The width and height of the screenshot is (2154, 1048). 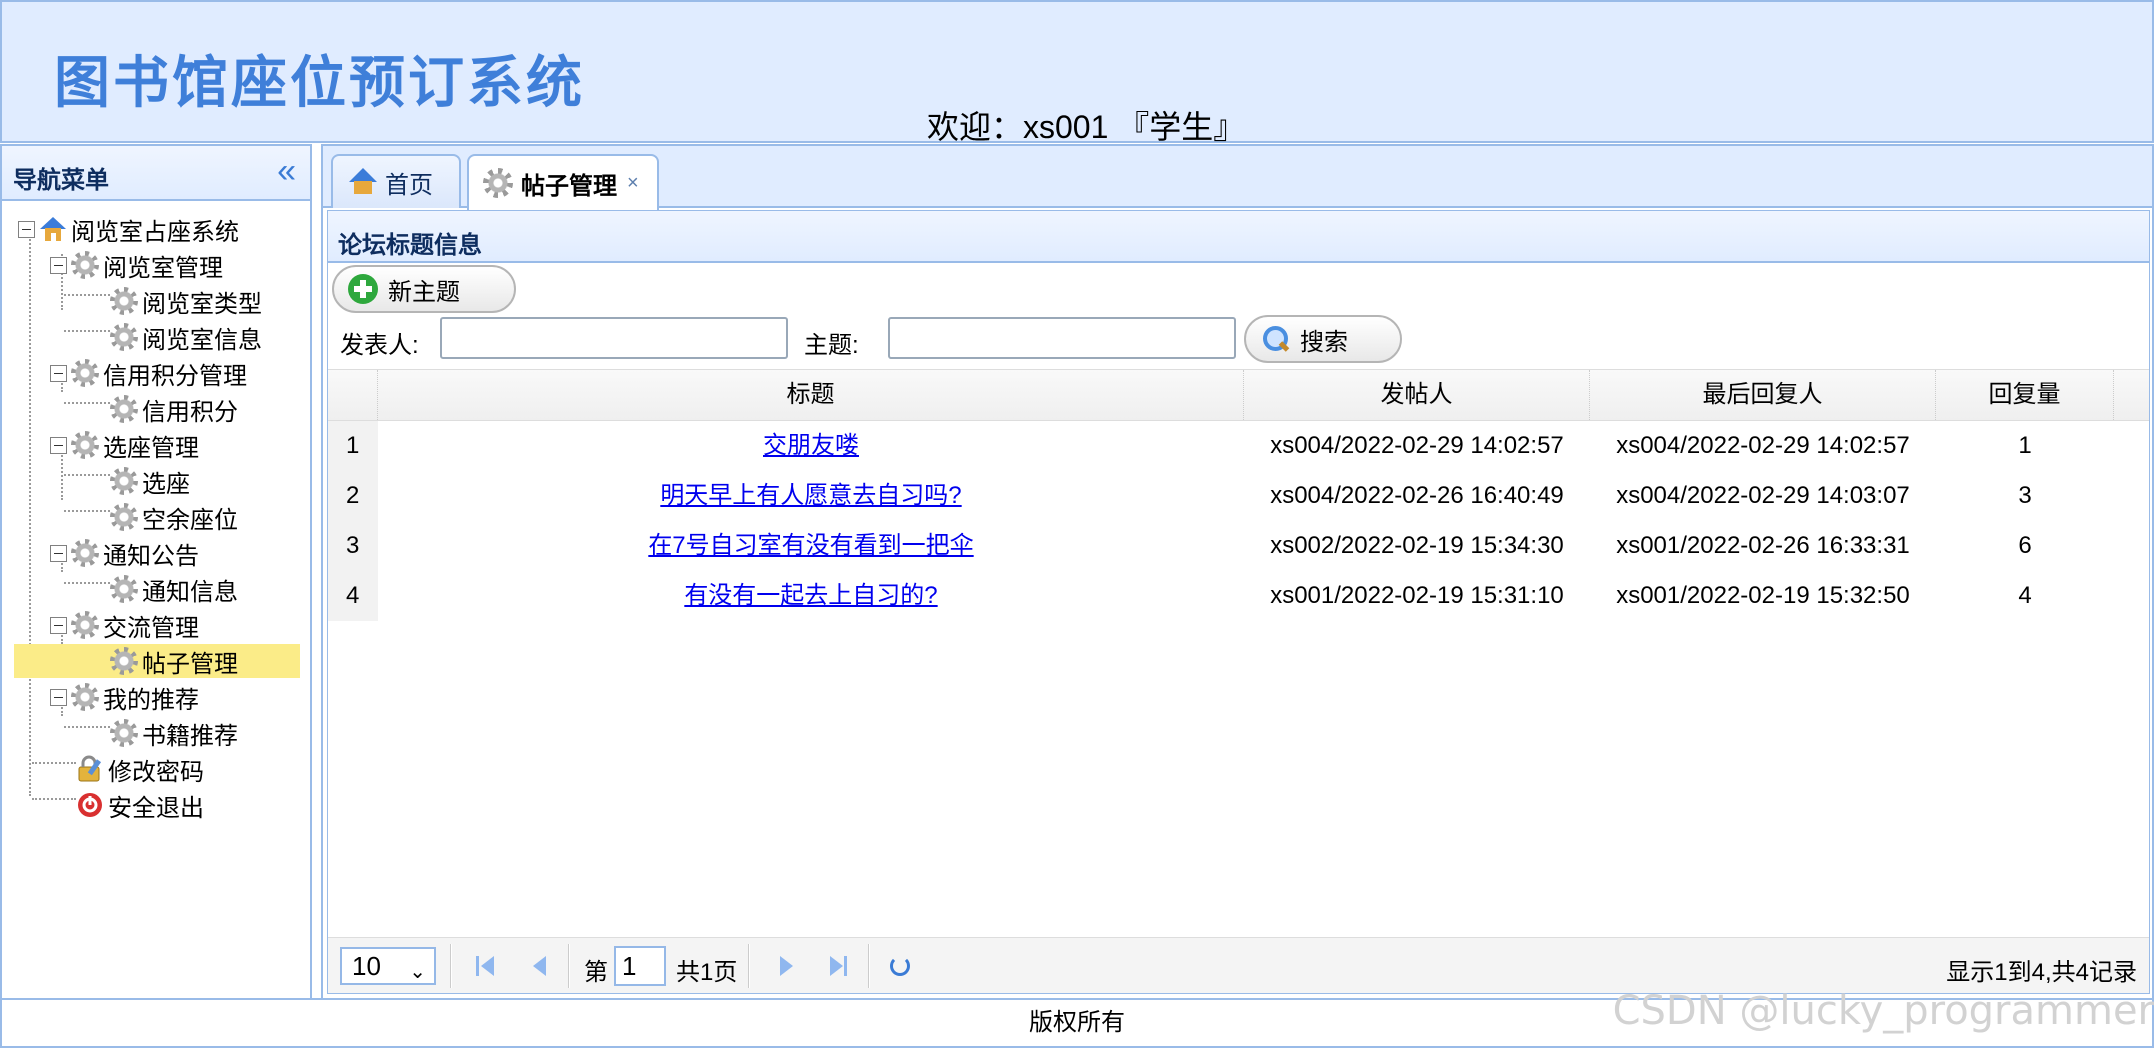 I want to click on poster-input, so click(x=614, y=338).